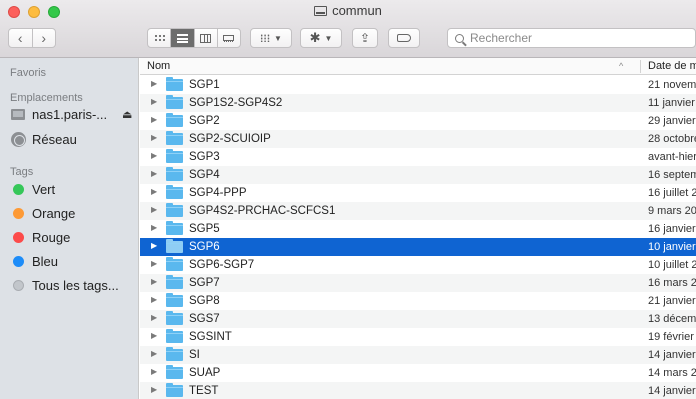 Image resolution: width=696 pixels, height=399 pixels. I want to click on file-name: SGP4, so click(204, 175).